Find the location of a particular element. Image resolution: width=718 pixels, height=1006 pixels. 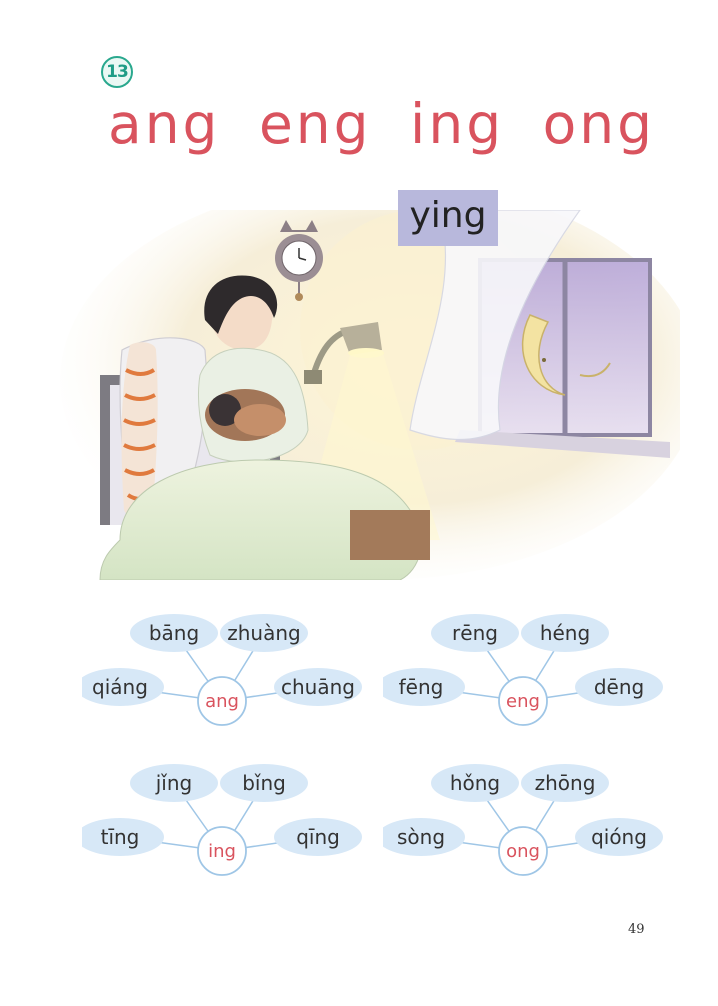

page-number: 49 is located at coordinates (636, 929).